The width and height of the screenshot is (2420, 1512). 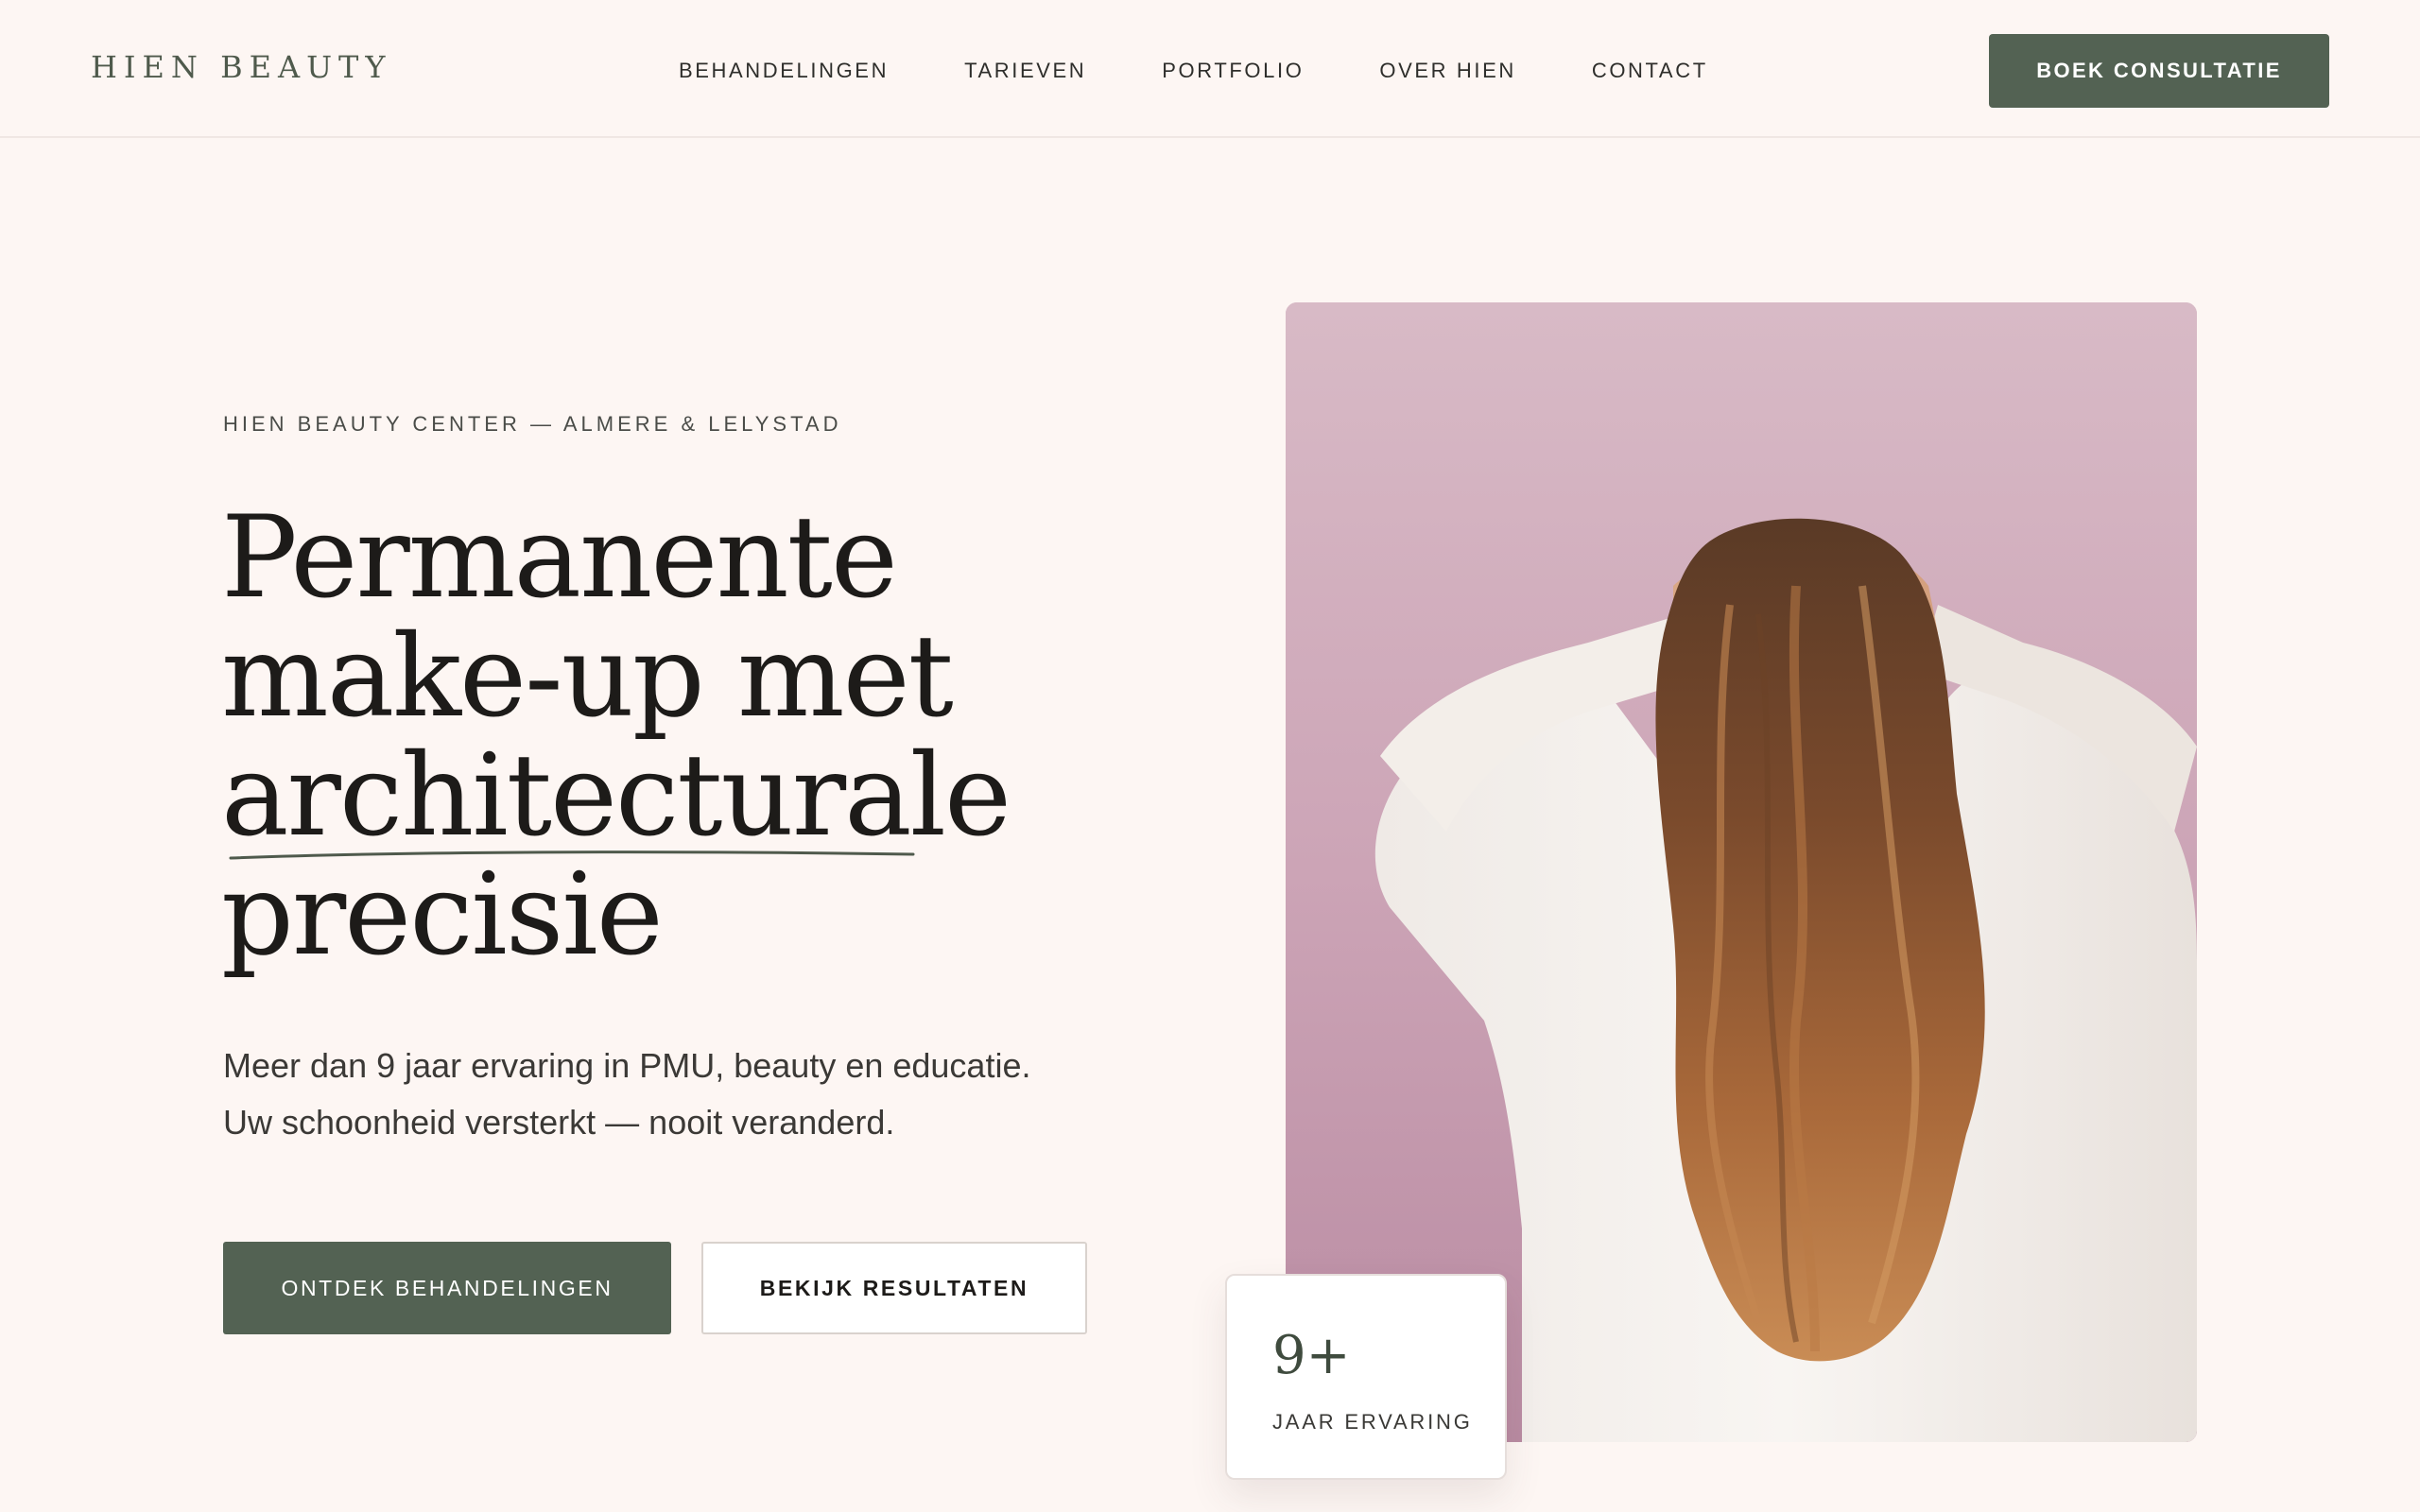 What do you see at coordinates (1366, 1377) in the screenshot?
I see `experience-stat-card: 9+ JAAR ERVARING` at bounding box center [1366, 1377].